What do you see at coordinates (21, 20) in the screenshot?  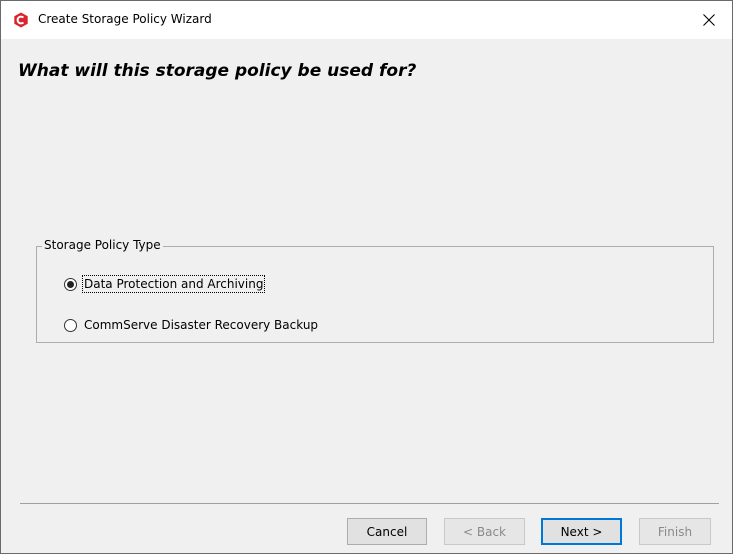 I see `commvault-logo-icon` at bounding box center [21, 20].